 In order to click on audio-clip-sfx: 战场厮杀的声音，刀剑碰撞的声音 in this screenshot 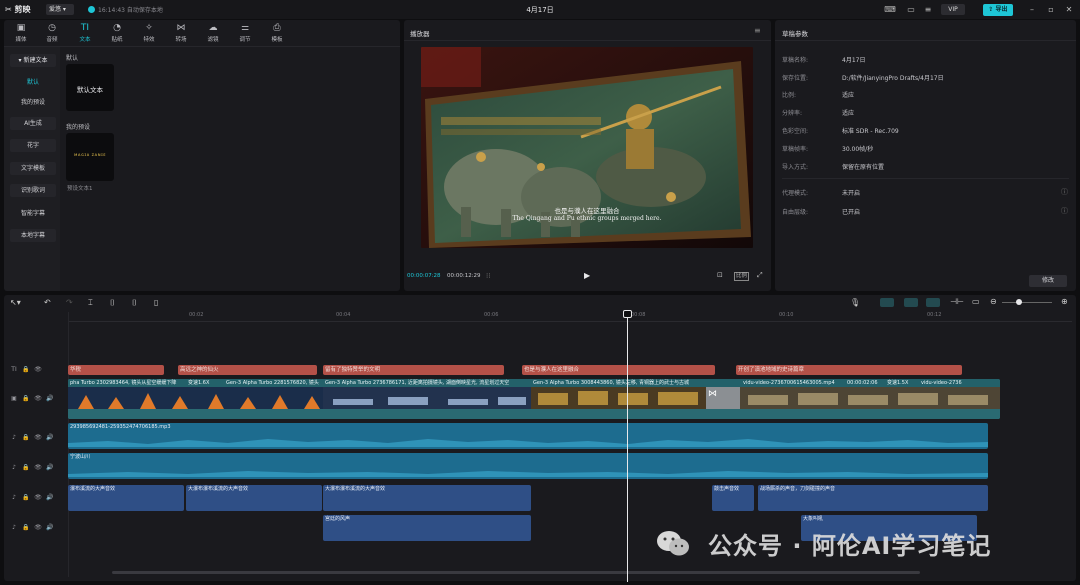, I will do `click(873, 498)`.